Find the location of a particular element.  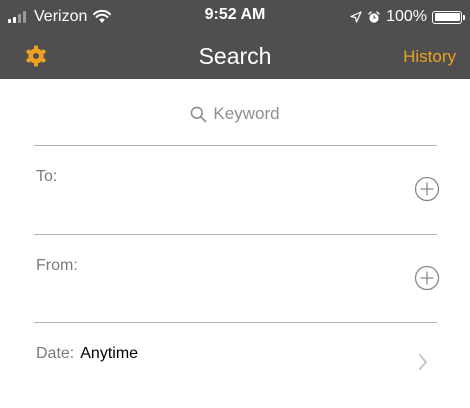

battery-percent: 100% is located at coordinates (406, 16).